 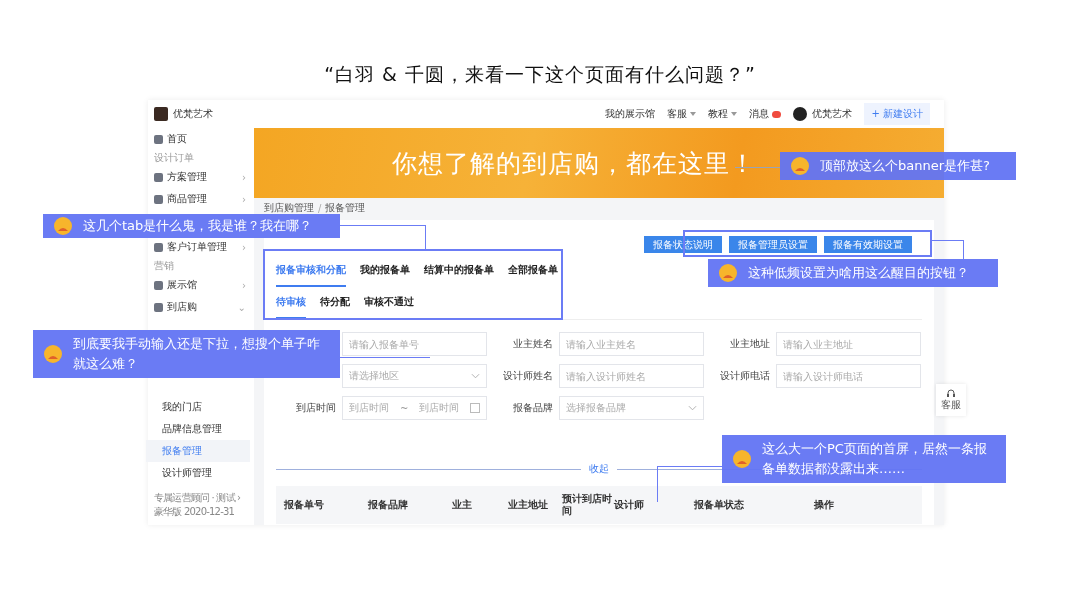 I want to click on topbar-link: 客服, so click(x=677, y=114).